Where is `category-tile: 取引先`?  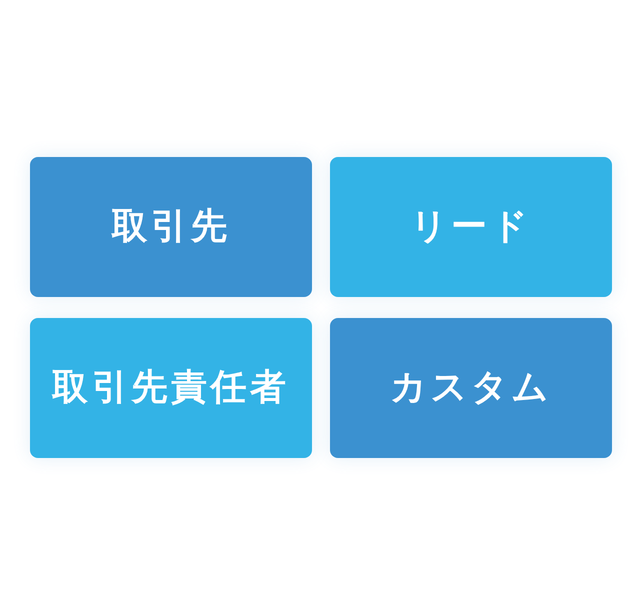 category-tile: 取引先 is located at coordinates (171, 227).